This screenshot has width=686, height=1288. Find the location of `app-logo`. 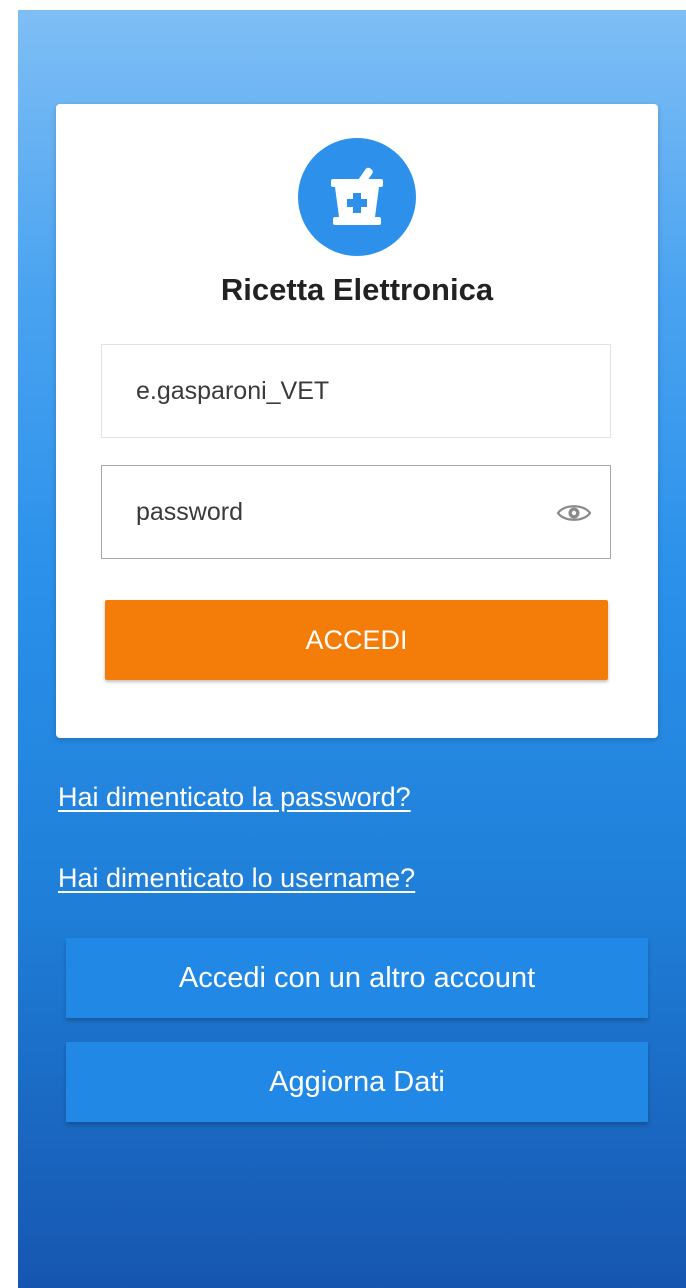

app-logo is located at coordinates (357, 197).